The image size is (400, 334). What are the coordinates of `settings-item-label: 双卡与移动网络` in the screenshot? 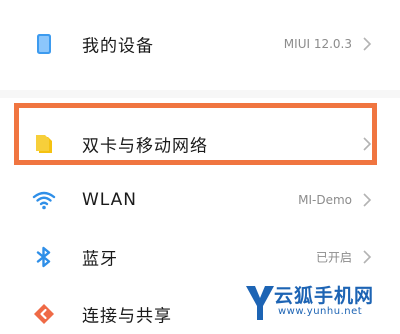 It's located at (145, 146).